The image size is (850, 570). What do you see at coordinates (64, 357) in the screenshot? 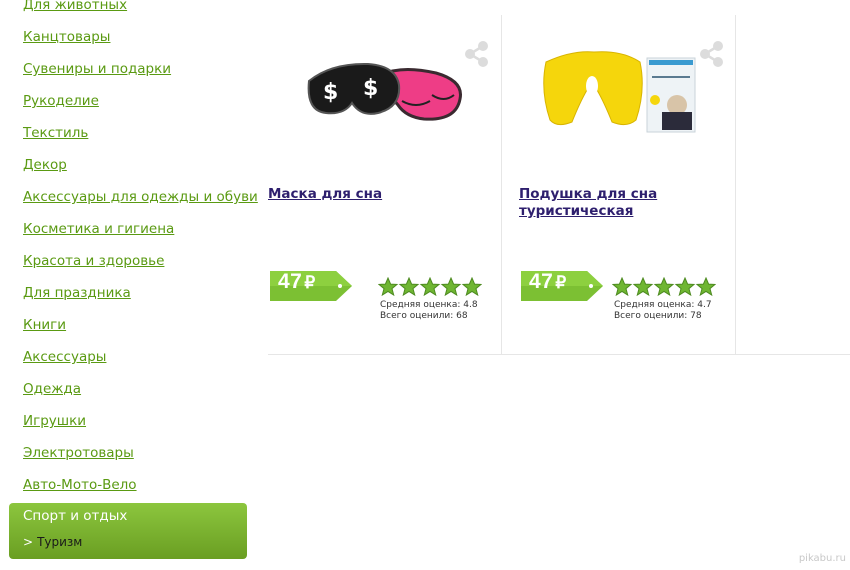
I see `category-link-accessories: Аксессуары` at bounding box center [64, 357].